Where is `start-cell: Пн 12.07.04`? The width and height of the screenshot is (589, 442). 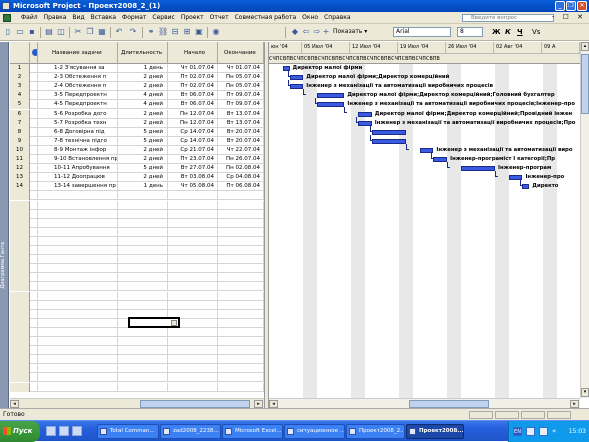 start-cell: Пн 12.07.04 is located at coordinates (193, 114).